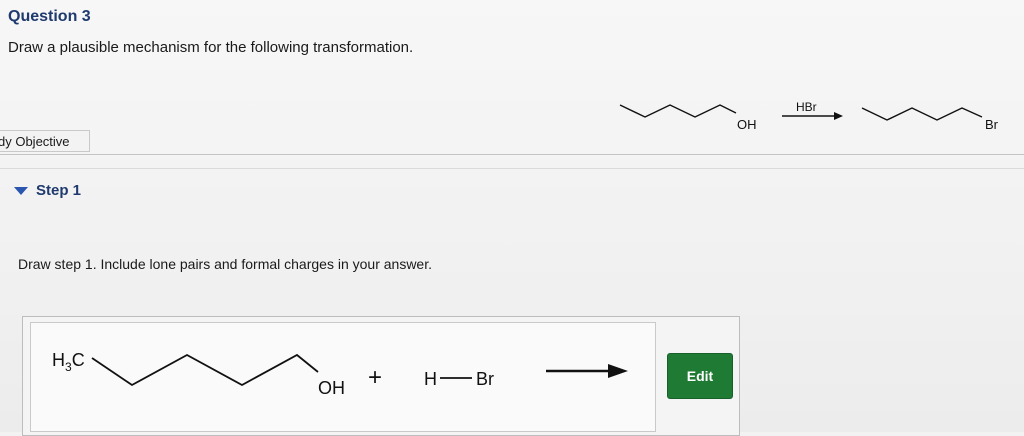  Describe the element at coordinates (485, 379) in the screenshot. I see `hbr-br-label: Br` at that location.